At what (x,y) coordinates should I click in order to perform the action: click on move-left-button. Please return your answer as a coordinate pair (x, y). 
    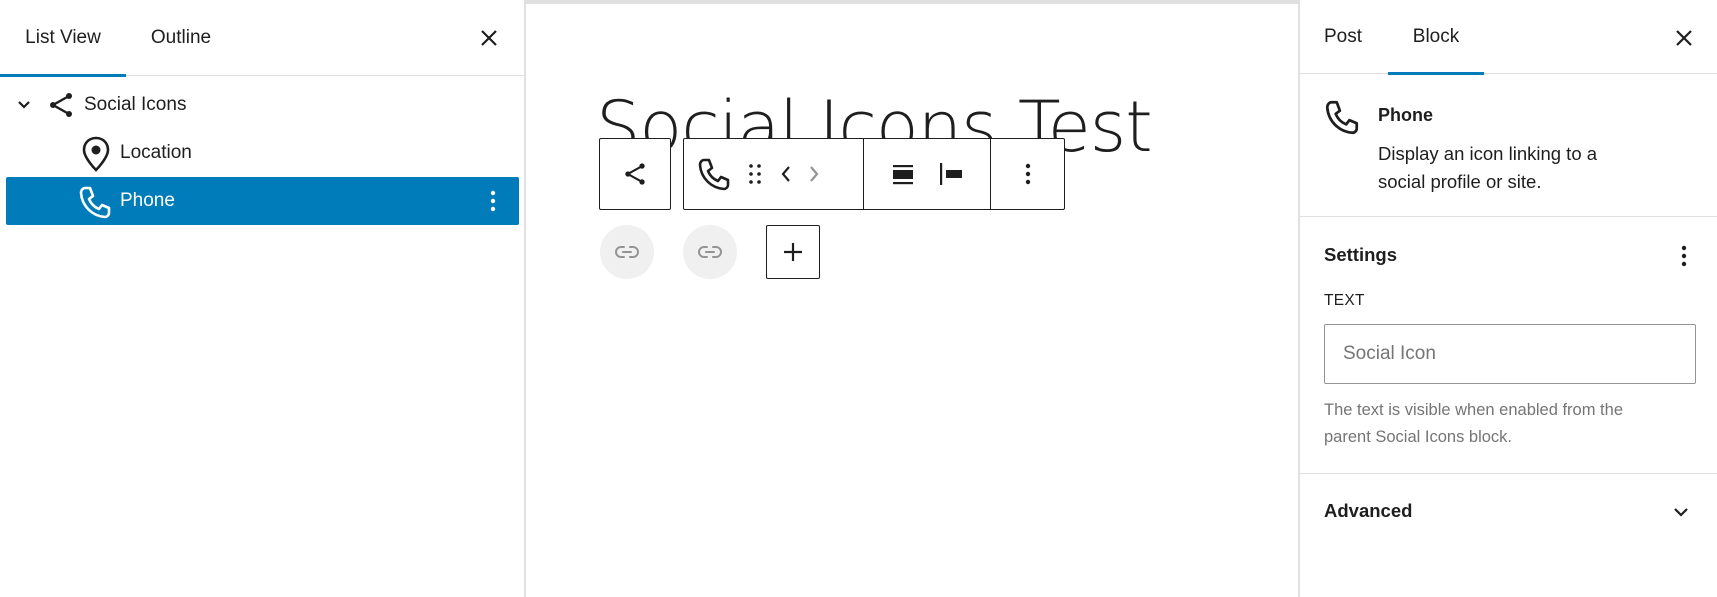
    Looking at the image, I should click on (786, 174).